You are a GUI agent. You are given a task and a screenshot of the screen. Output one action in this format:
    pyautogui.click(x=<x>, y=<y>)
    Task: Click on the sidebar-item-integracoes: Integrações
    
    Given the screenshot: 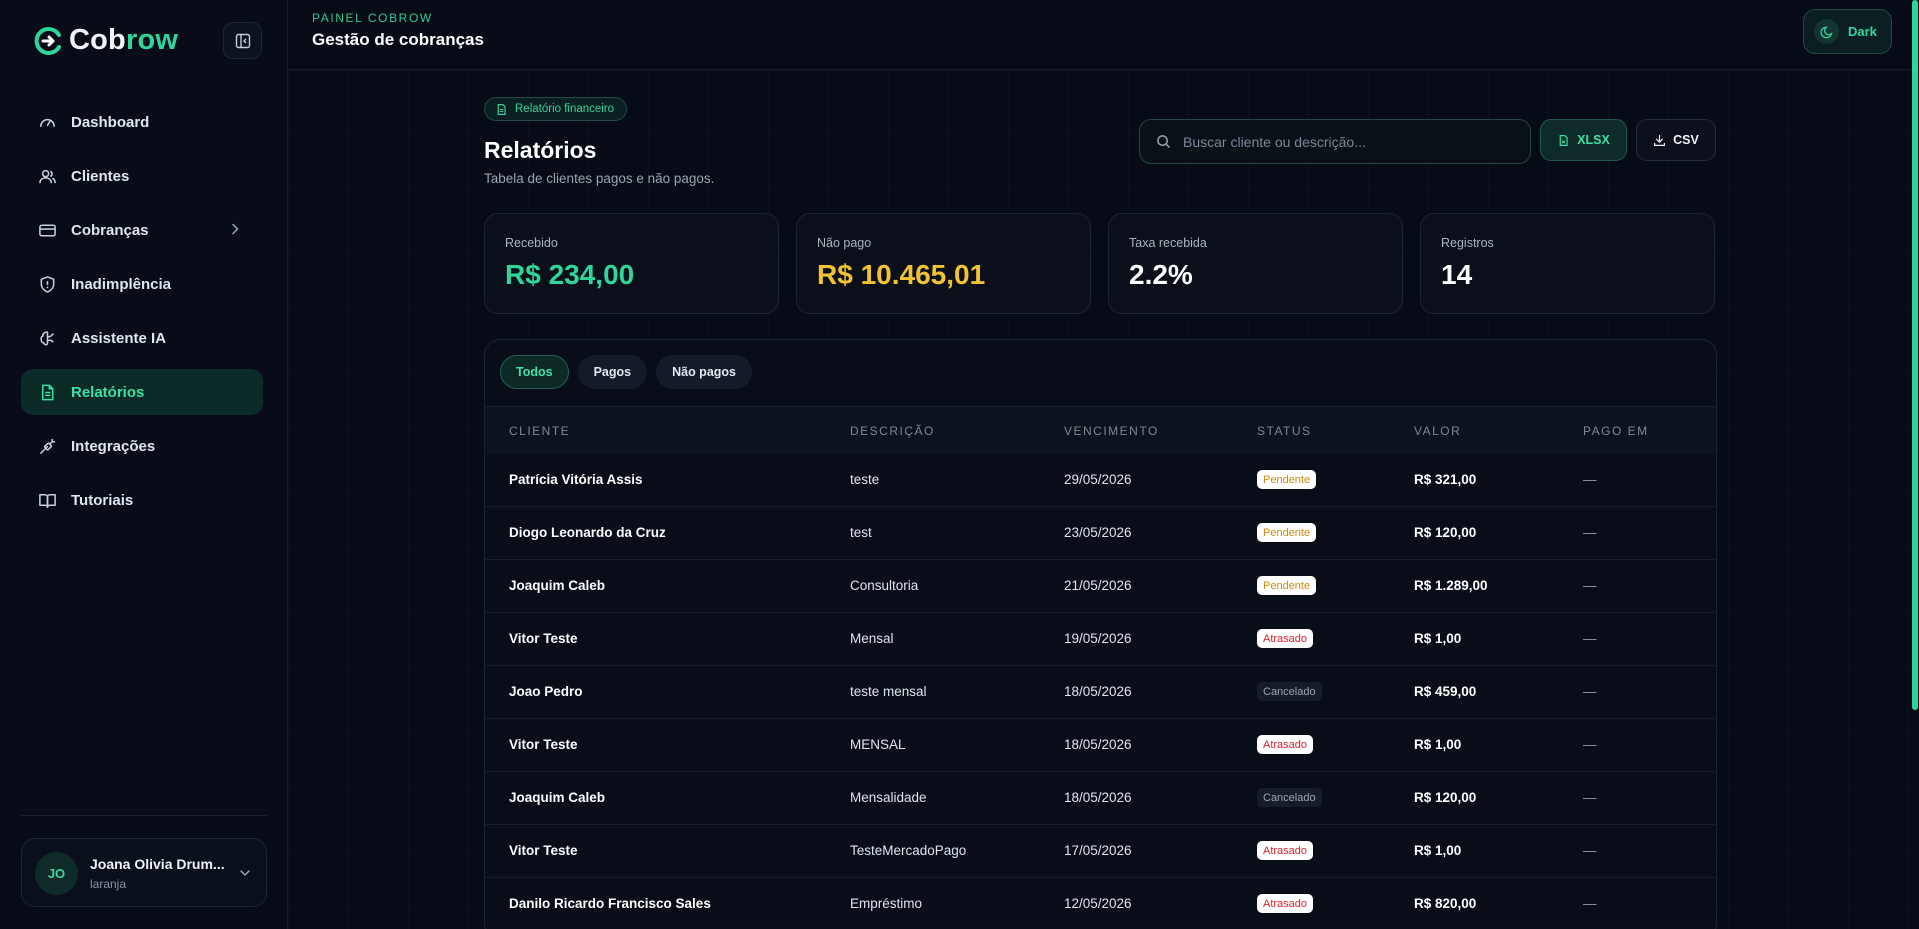 What is the action you would take?
    pyautogui.click(x=142, y=446)
    